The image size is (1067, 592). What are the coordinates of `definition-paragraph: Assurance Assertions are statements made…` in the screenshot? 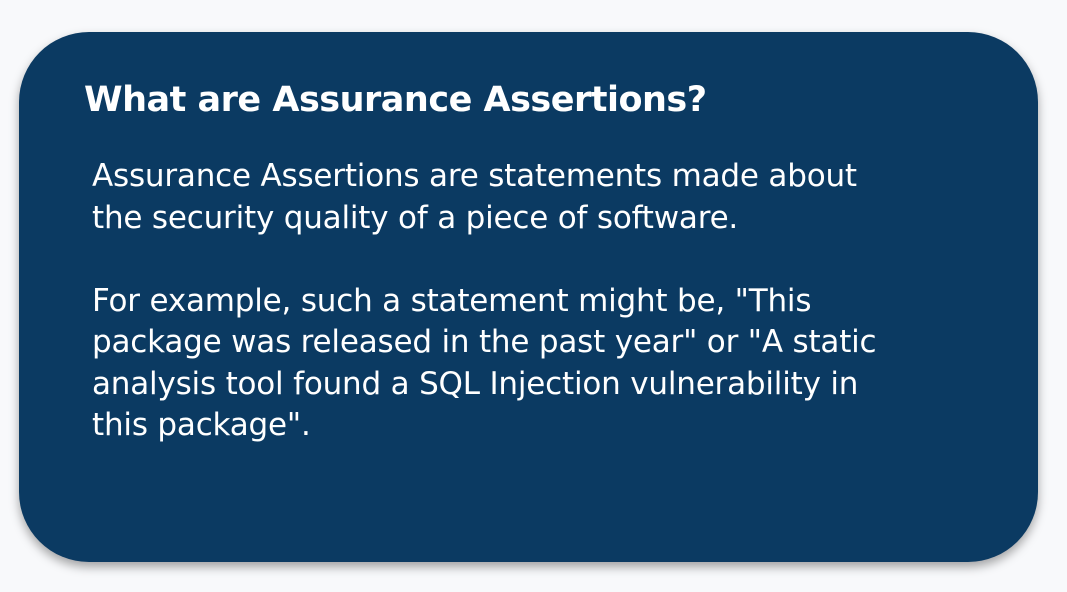 It's located at (542, 197).